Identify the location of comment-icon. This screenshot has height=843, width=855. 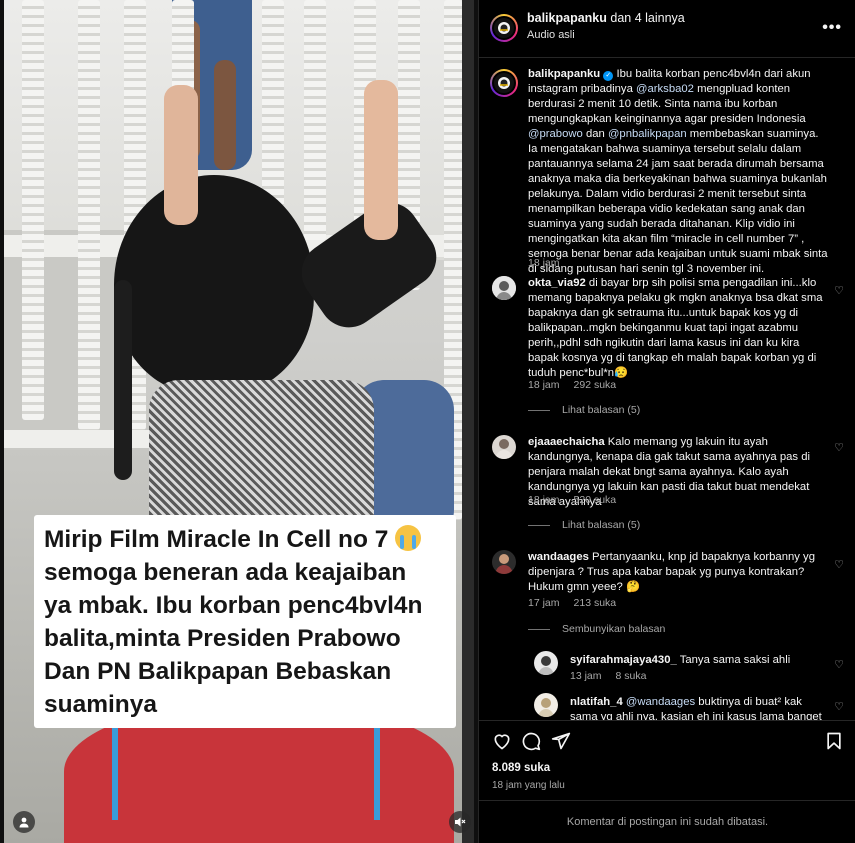
(531, 741).